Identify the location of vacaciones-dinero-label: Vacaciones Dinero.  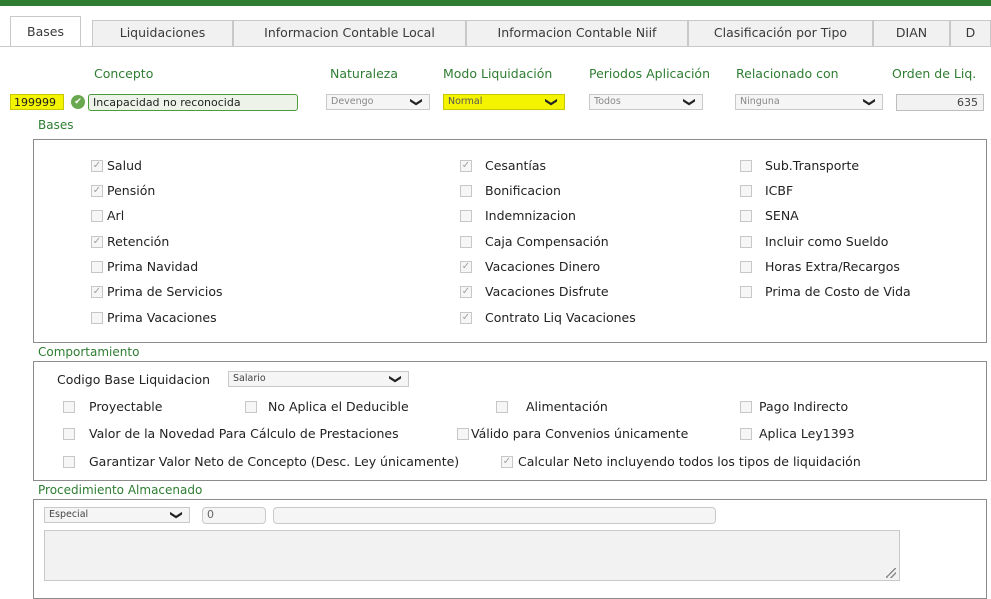
(543, 266).